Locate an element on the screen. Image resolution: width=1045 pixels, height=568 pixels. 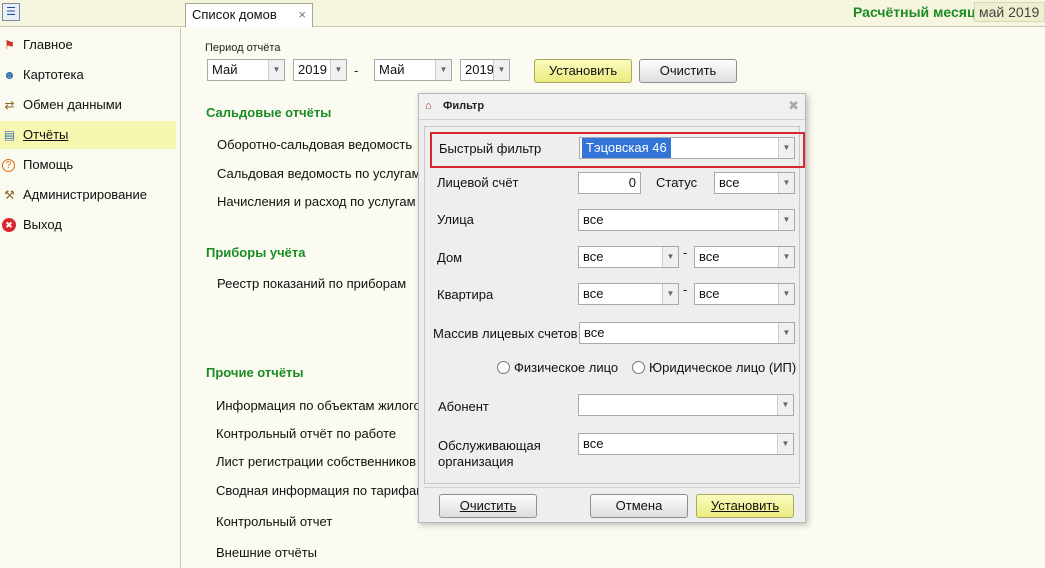
quick-filter-label: Быстрый фильтр is located at coordinates (490, 148).